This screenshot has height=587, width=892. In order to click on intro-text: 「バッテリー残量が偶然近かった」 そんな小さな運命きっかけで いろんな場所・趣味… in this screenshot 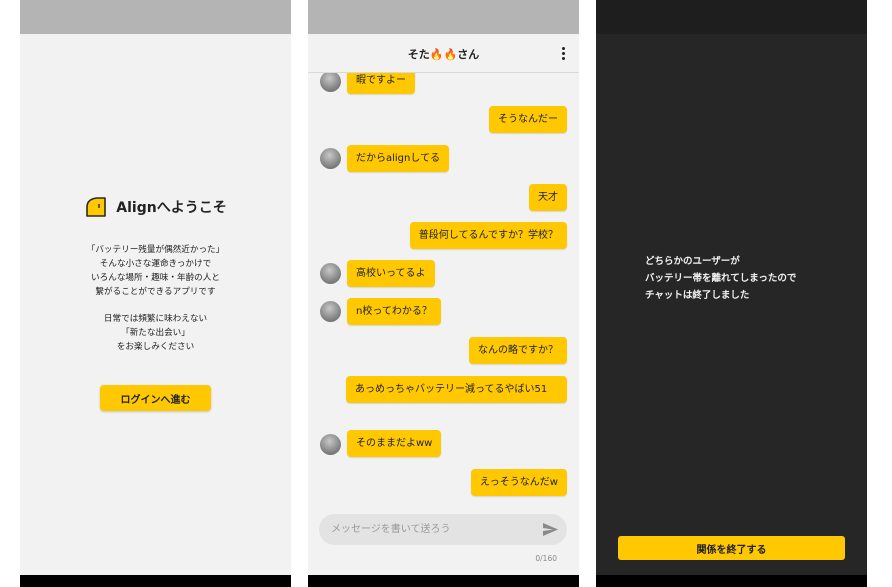, I will do `click(155, 298)`.